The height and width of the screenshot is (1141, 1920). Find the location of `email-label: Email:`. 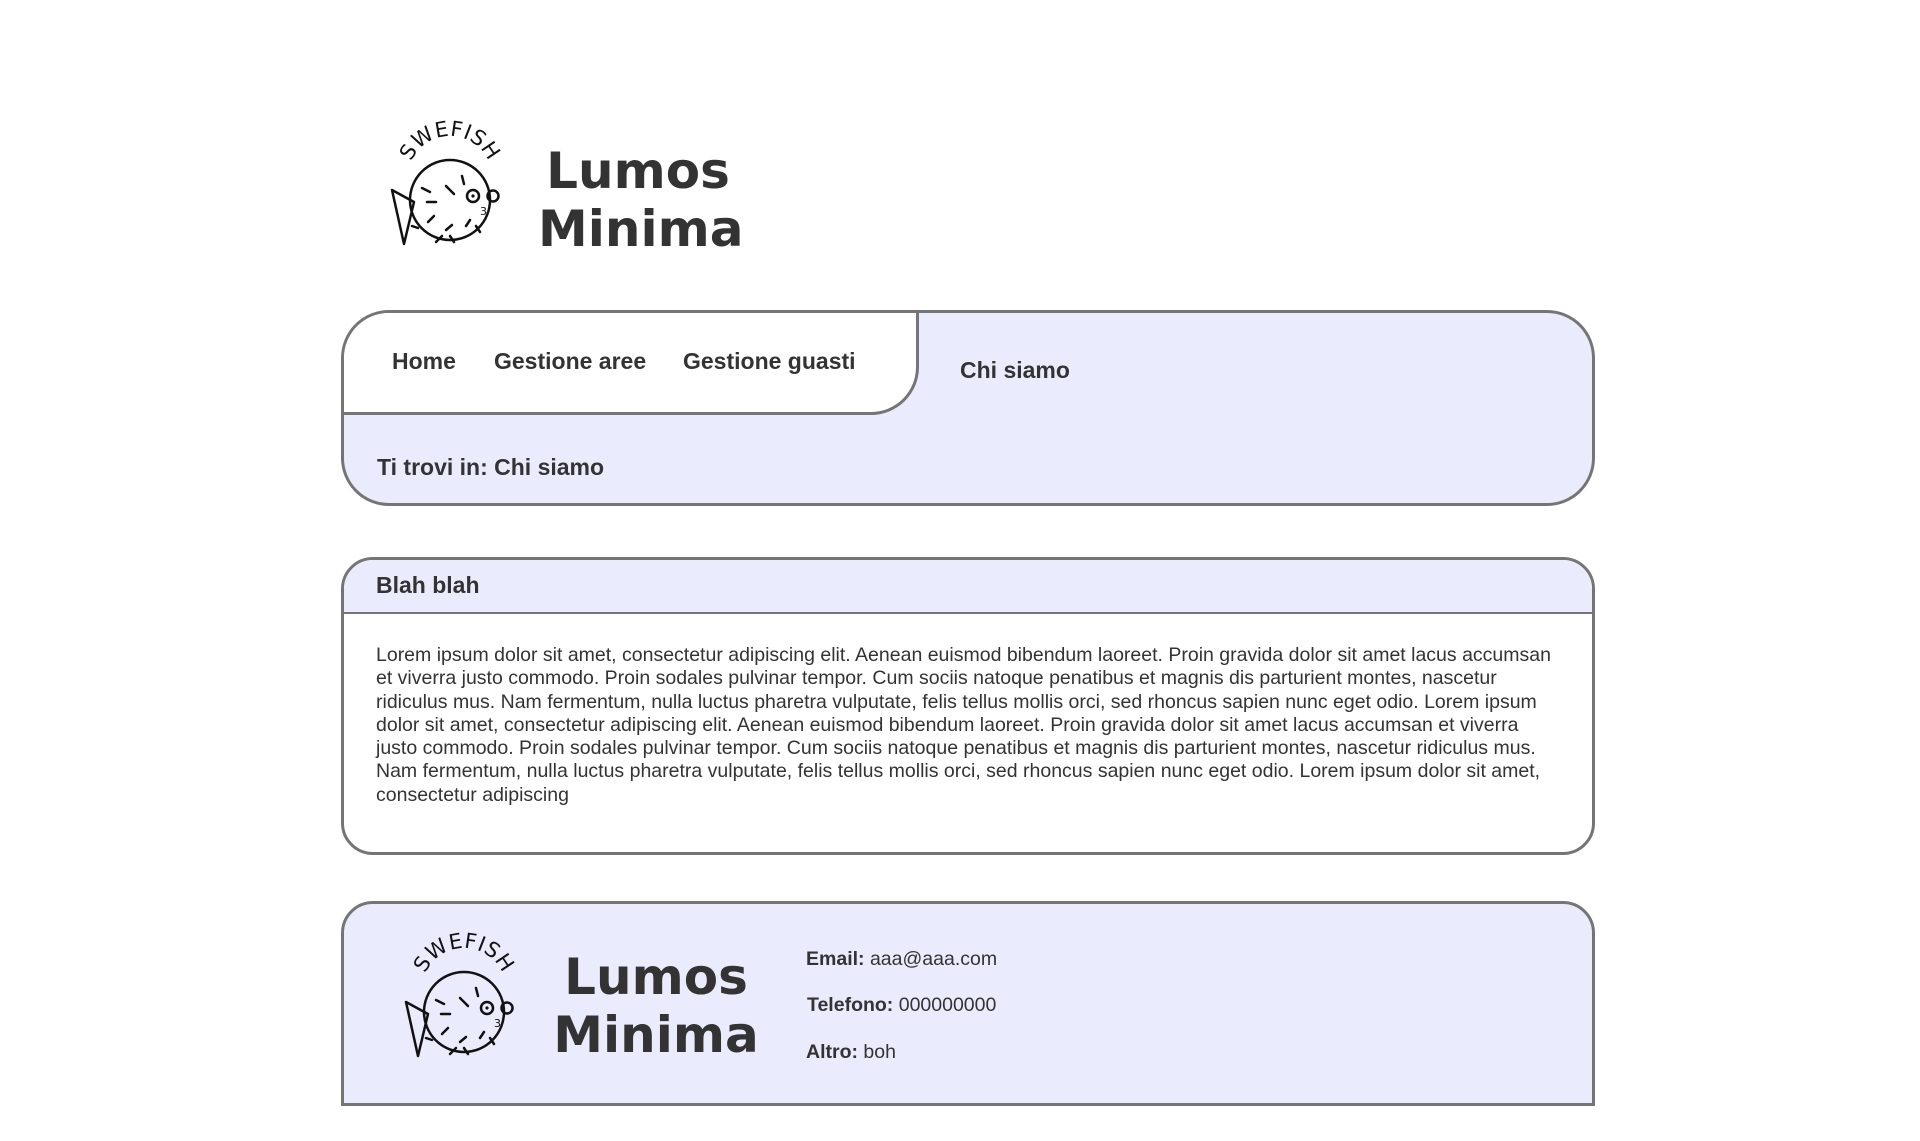

email-label: Email: is located at coordinates (835, 959).